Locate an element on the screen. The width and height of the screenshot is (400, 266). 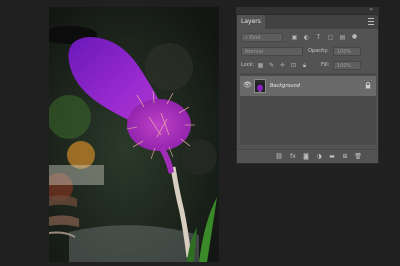
search-icon: ⌕ is located at coordinates (246, 38).